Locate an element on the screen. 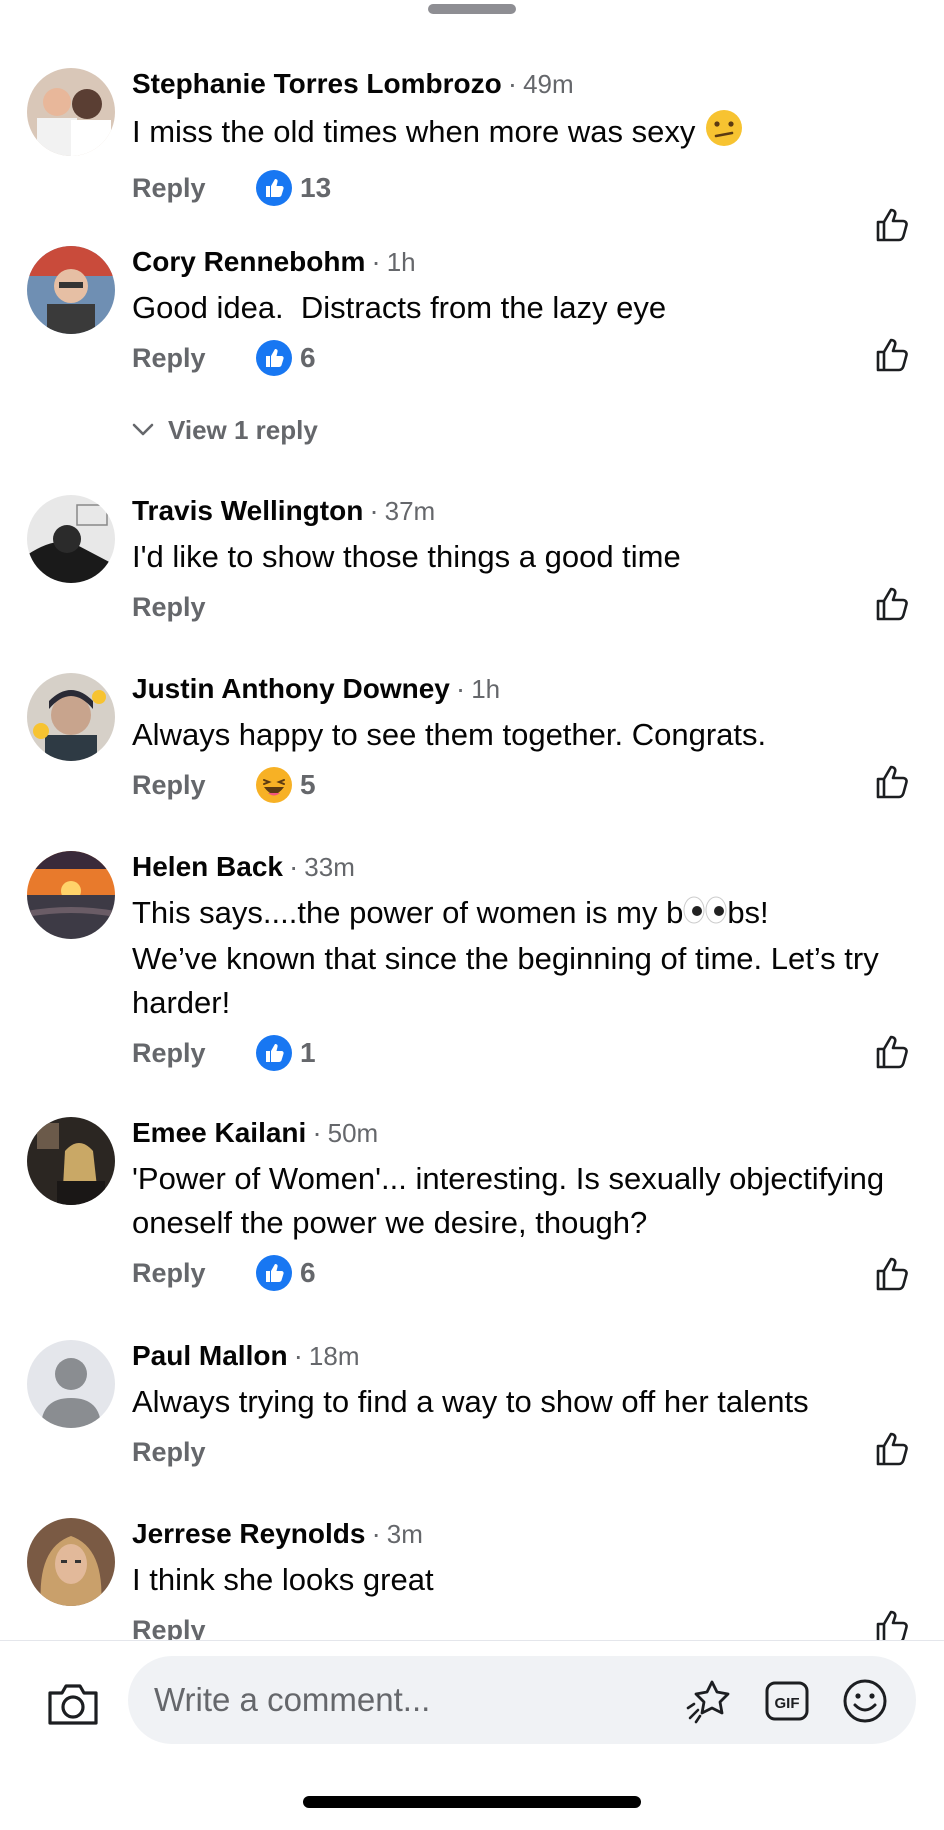 The height and width of the screenshot is (1830, 944). camera-icon is located at coordinates (73, 1703).